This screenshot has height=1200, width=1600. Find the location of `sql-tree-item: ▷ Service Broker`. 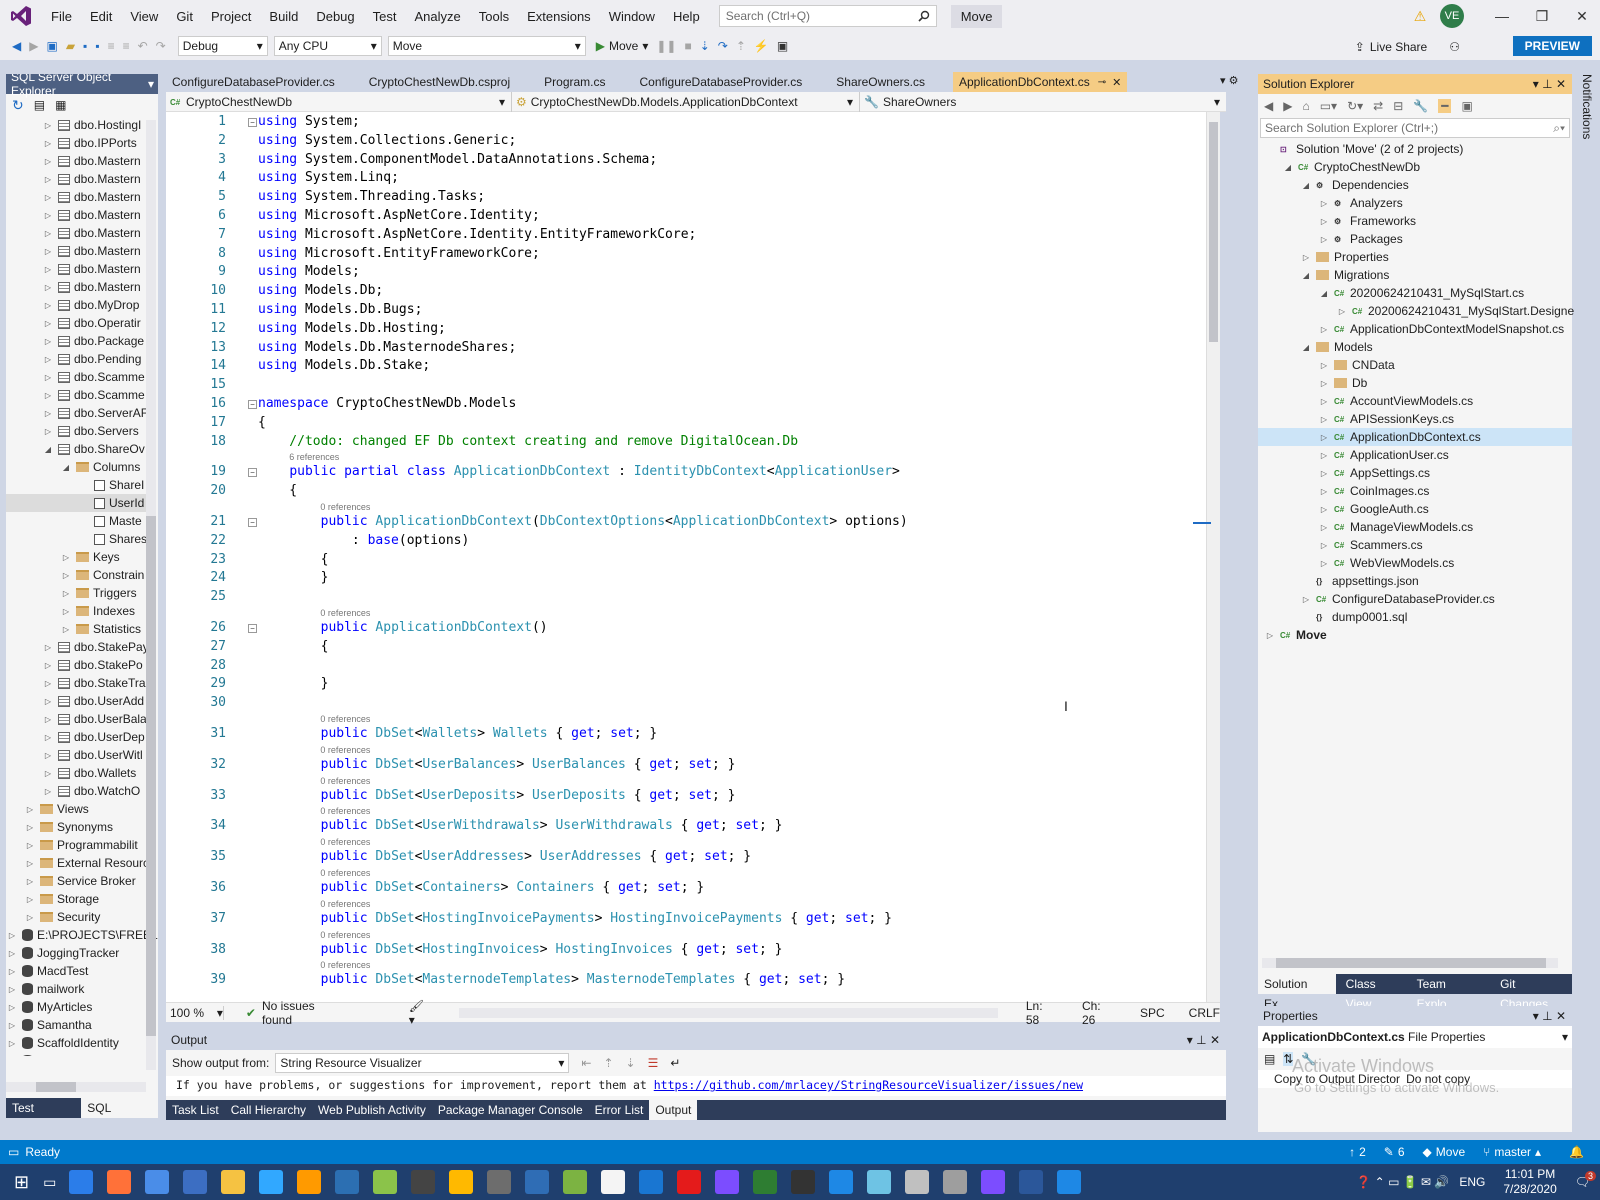

sql-tree-item: ▷ Service Broker is located at coordinates (76, 881).